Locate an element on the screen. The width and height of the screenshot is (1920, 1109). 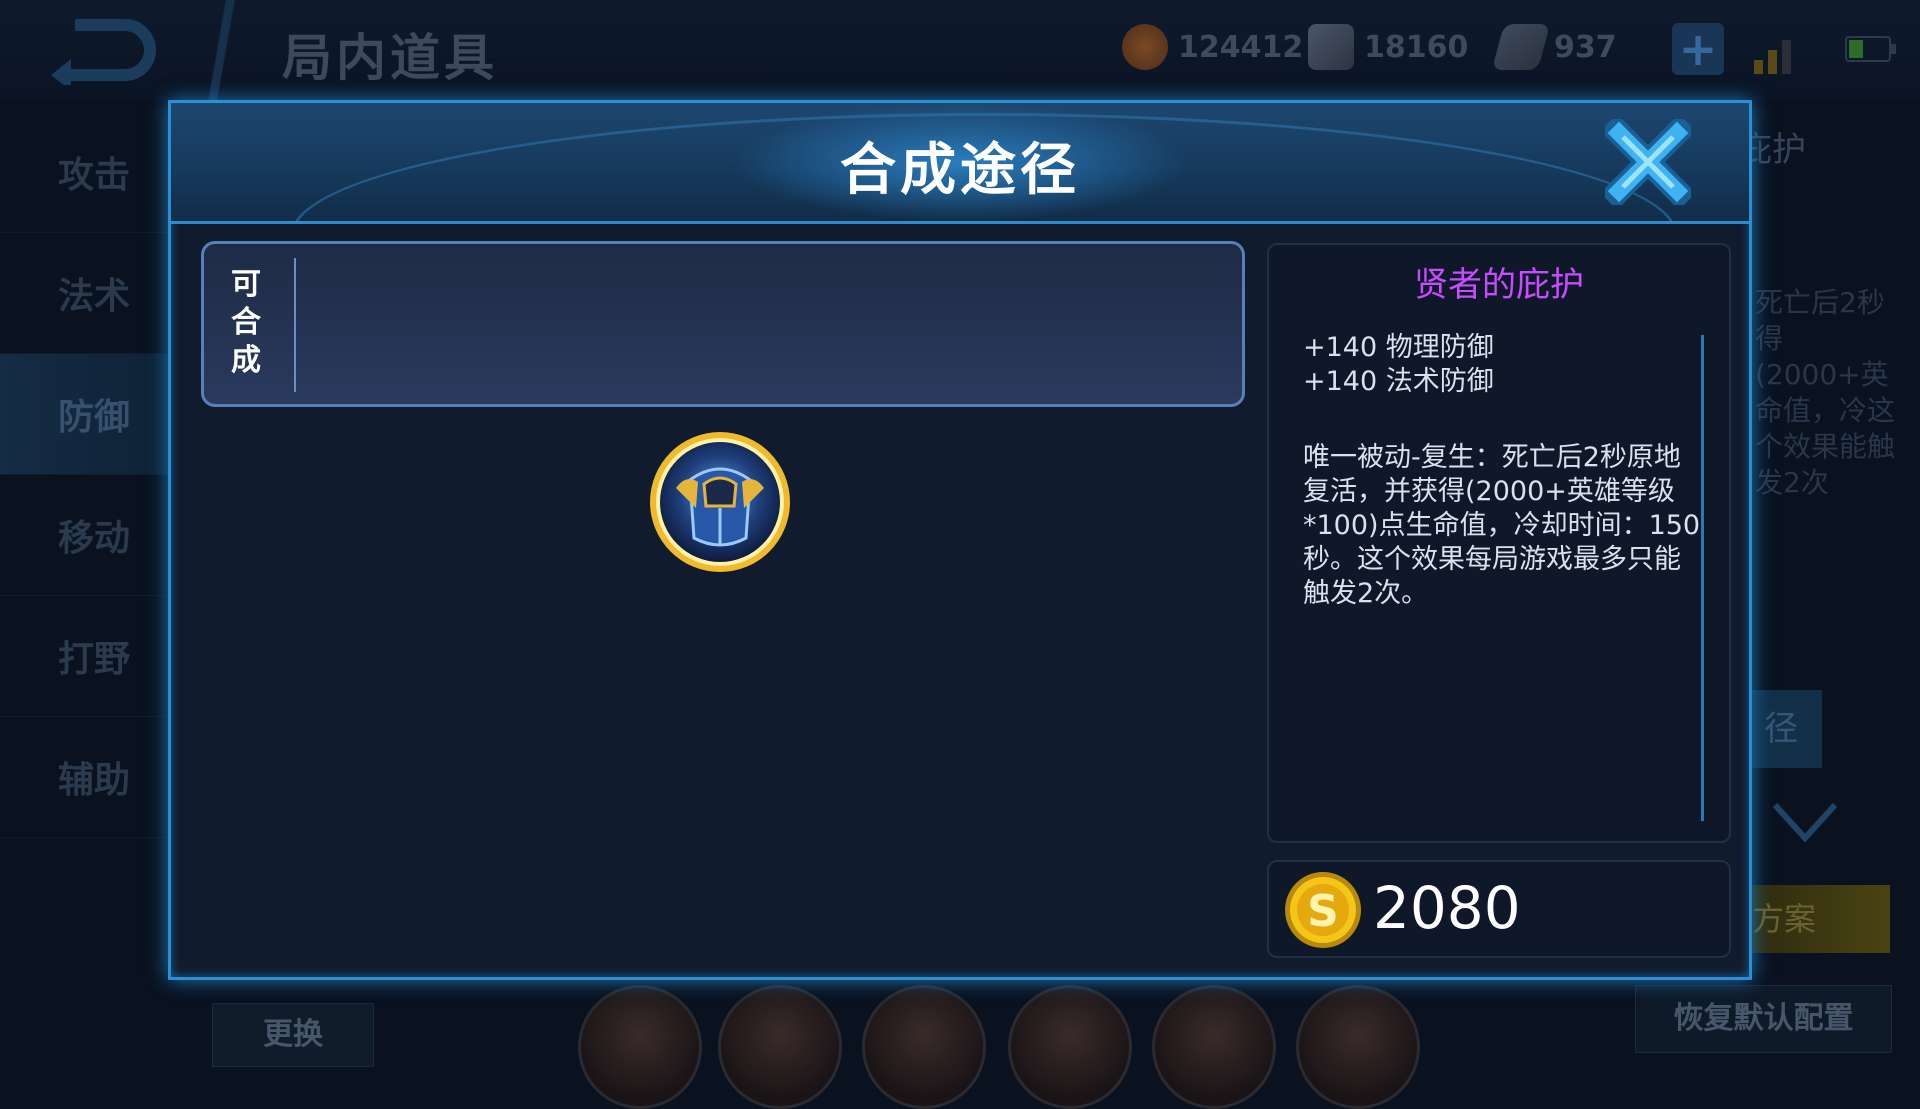
bg-item-desc: 死亡后2秒得(2000+英命值，冷这个效果能触发2次 is located at coordinates (1825, 392).